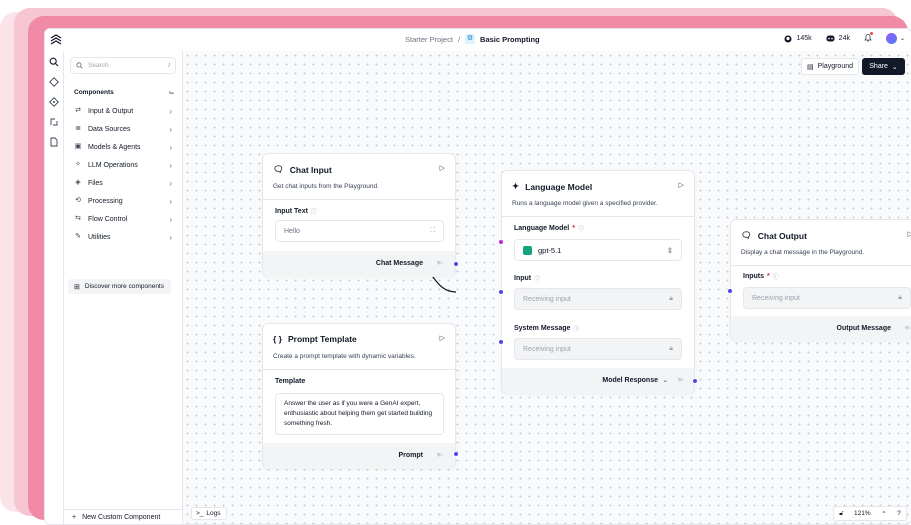  I want to click on user-menu: ⌄, so click(895, 38).